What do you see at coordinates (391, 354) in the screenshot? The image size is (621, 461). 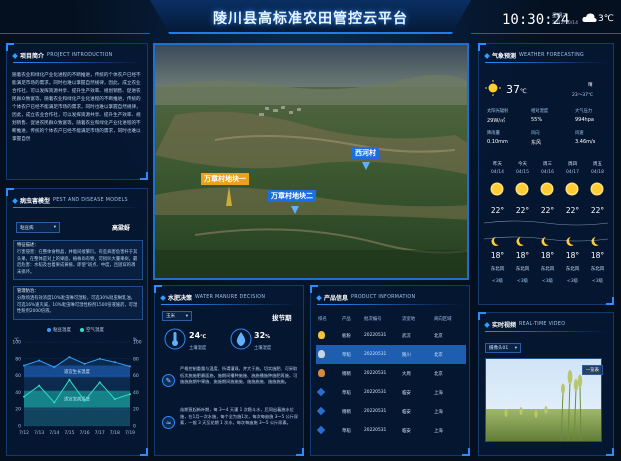 I see `table-row: 草稻 20220531 随川 北京` at bounding box center [391, 354].